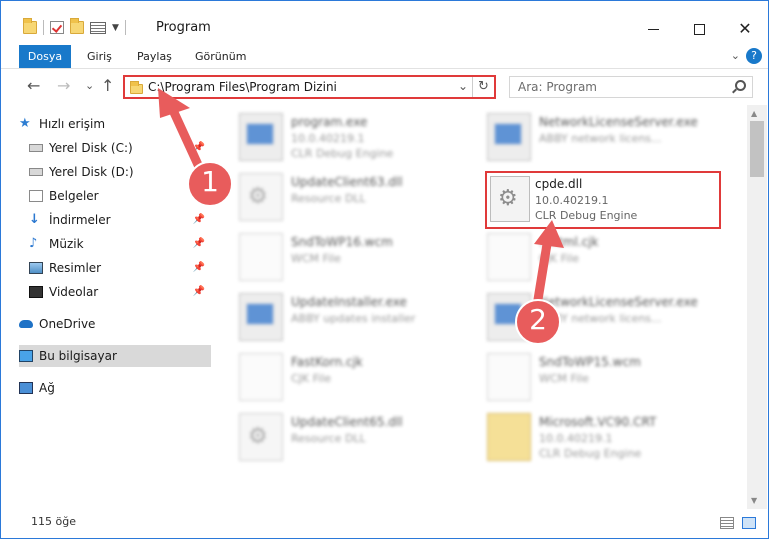 Image resolution: width=769 pixels, height=539 pixels. Describe the element at coordinates (740, 85) in the screenshot. I see `search-icon` at that location.